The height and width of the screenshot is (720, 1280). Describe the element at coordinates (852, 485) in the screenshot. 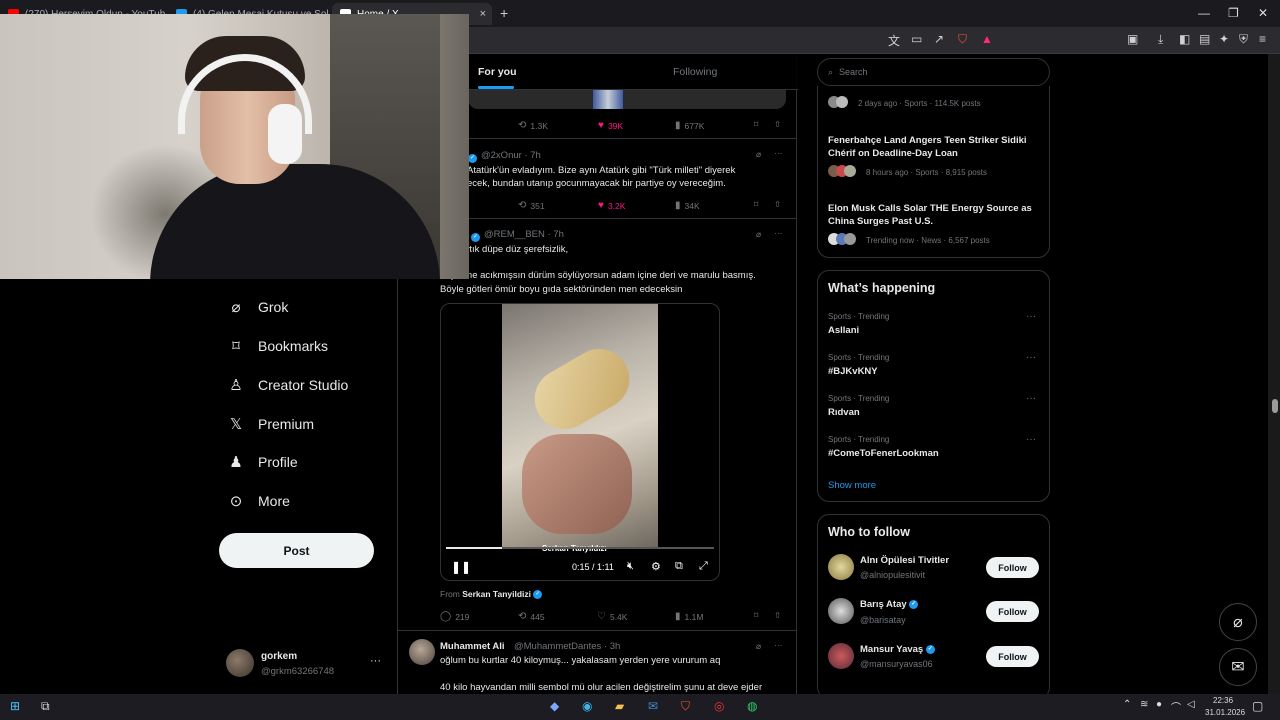

I see `show-more-link: Show more` at that location.